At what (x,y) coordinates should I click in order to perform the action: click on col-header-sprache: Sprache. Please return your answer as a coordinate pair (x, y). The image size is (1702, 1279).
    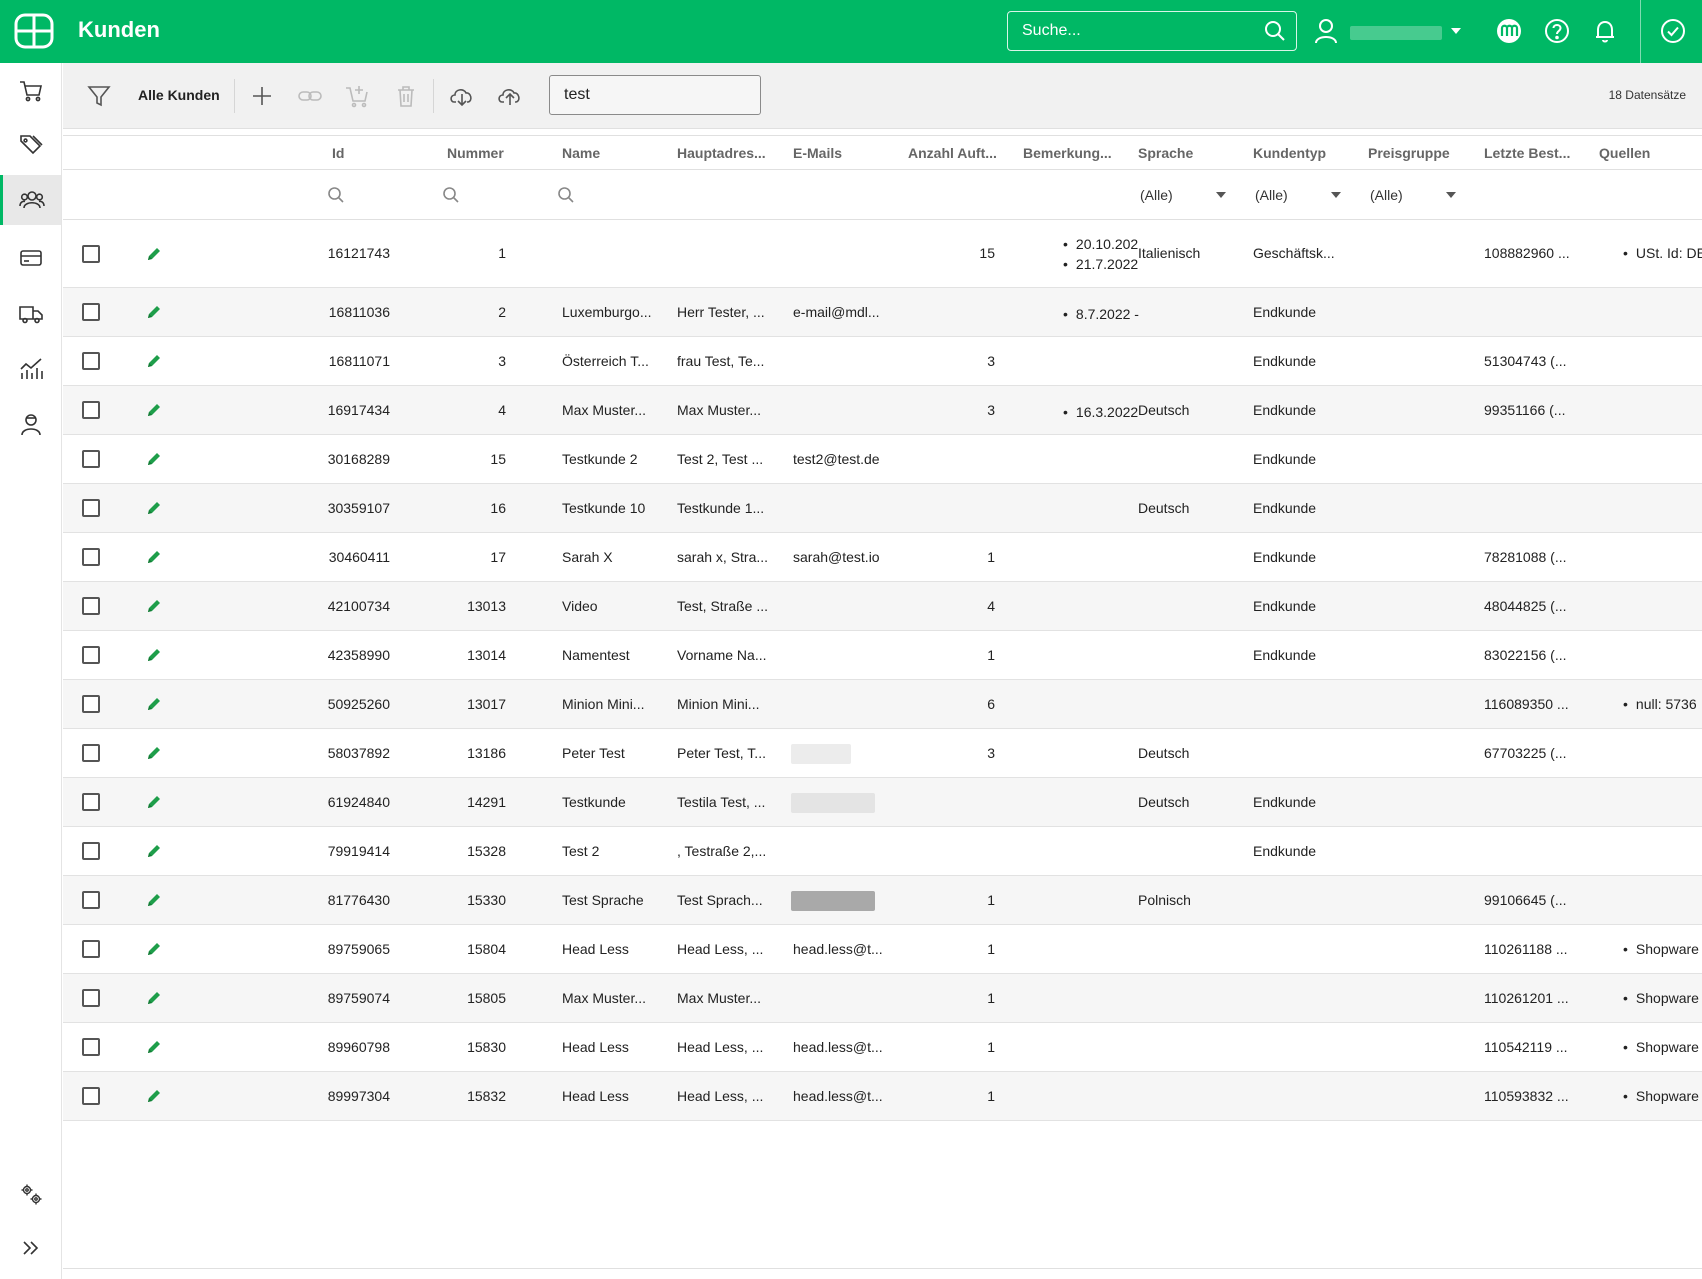
    Looking at the image, I should click on (1165, 153).